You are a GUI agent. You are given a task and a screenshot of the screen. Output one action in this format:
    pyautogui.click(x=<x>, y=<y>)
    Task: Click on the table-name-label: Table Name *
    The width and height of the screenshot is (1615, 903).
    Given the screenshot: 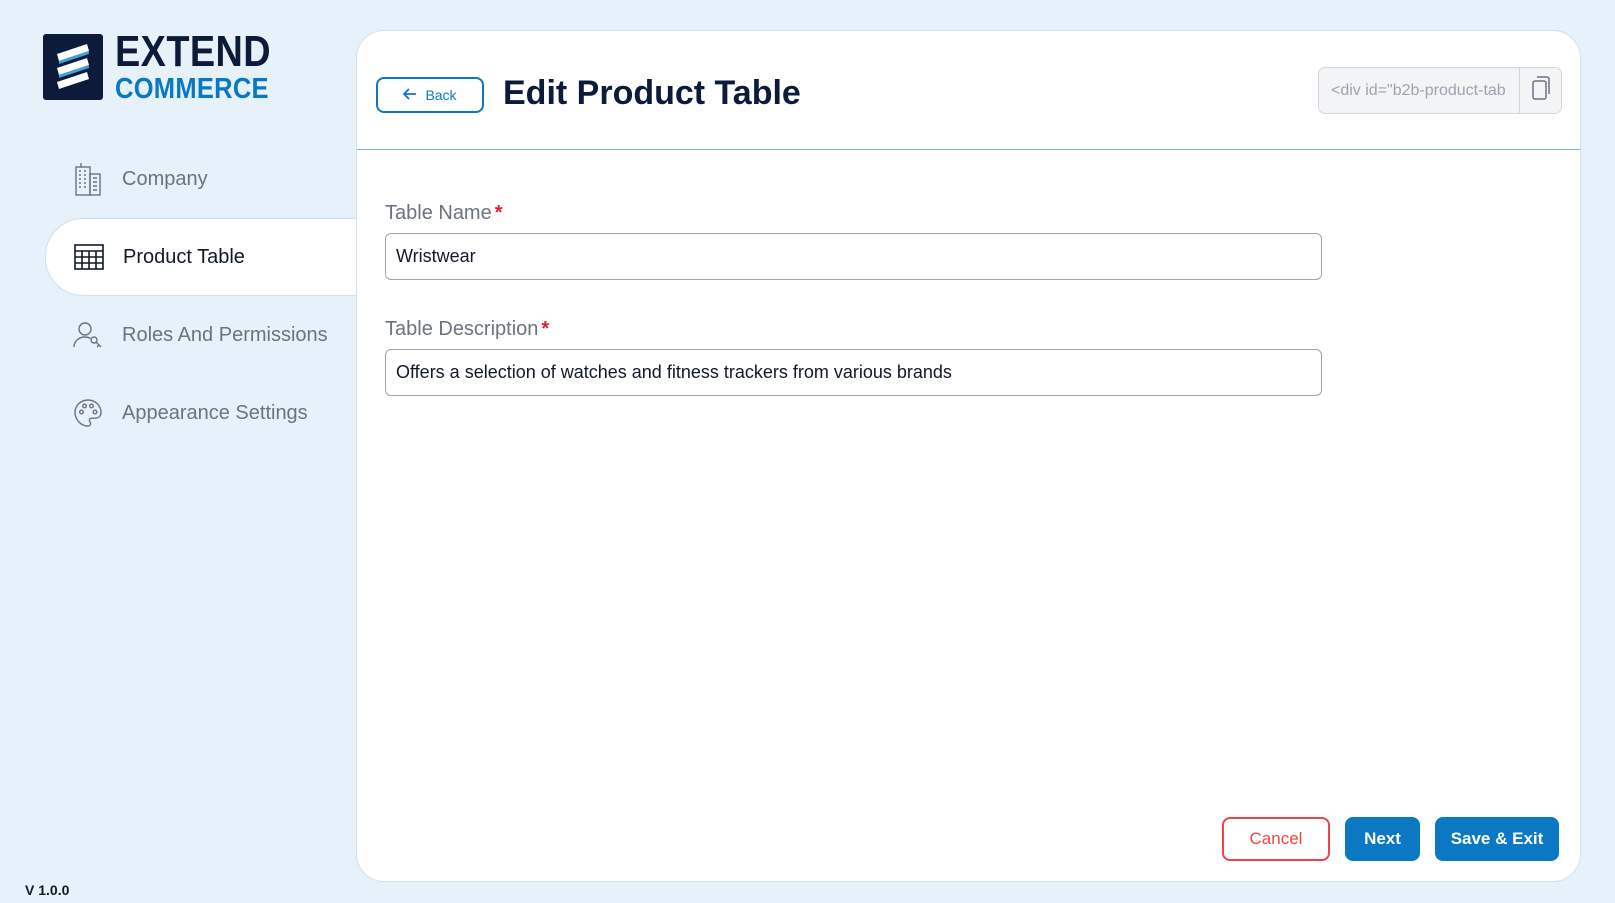 What is the action you would take?
    pyautogui.click(x=444, y=213)
    